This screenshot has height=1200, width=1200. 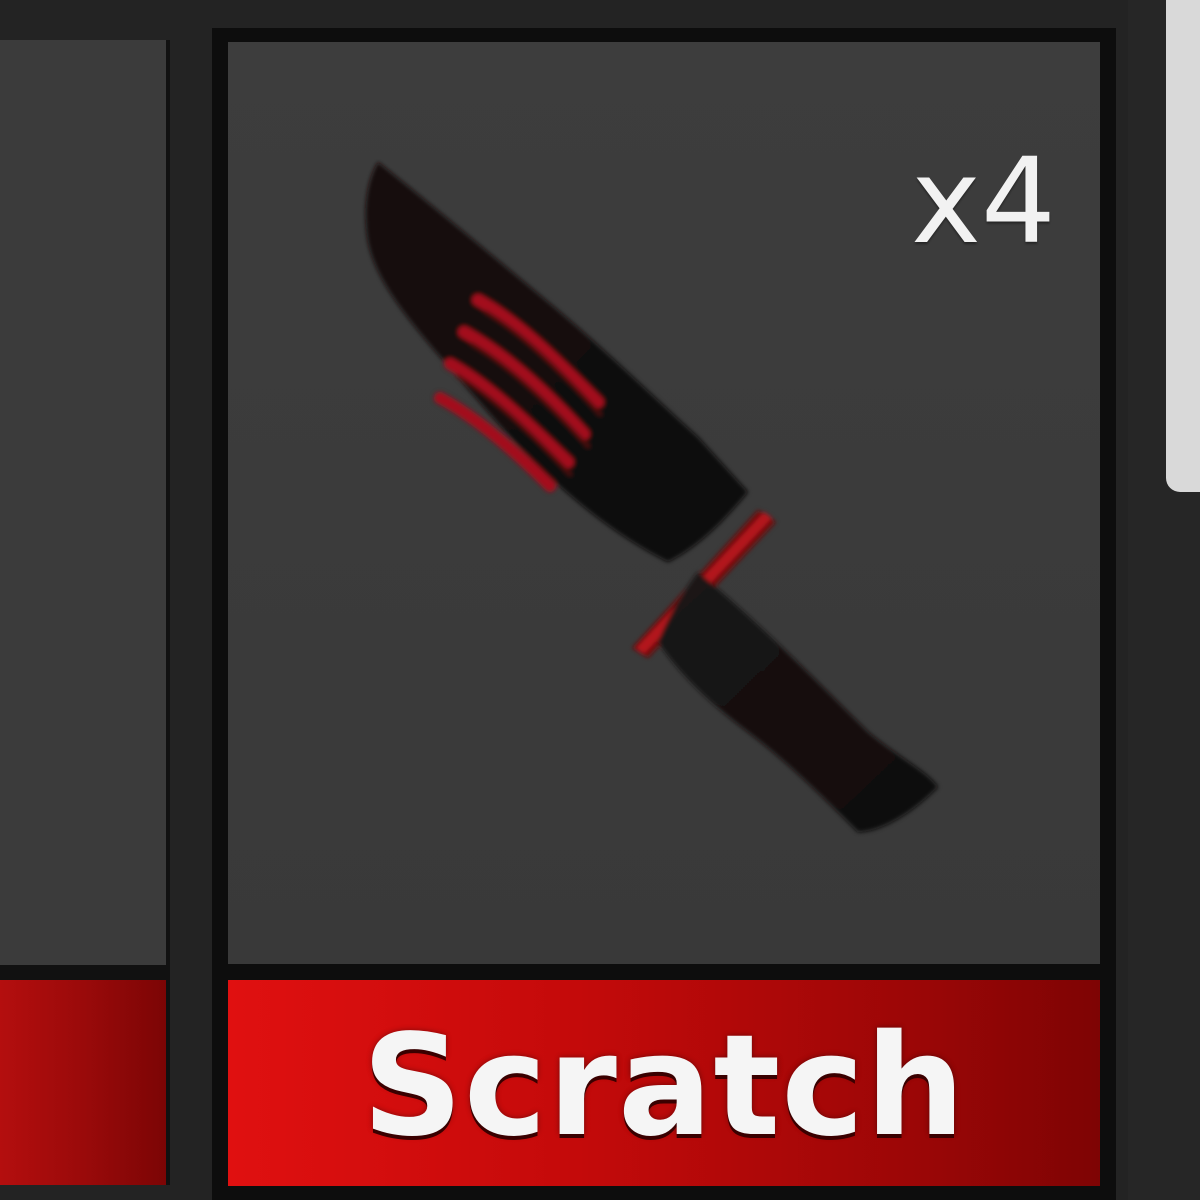 What do you see at coordinates (83, 502) in the screenshot?
I see `item-image-area` at bounding box center [83, 502].